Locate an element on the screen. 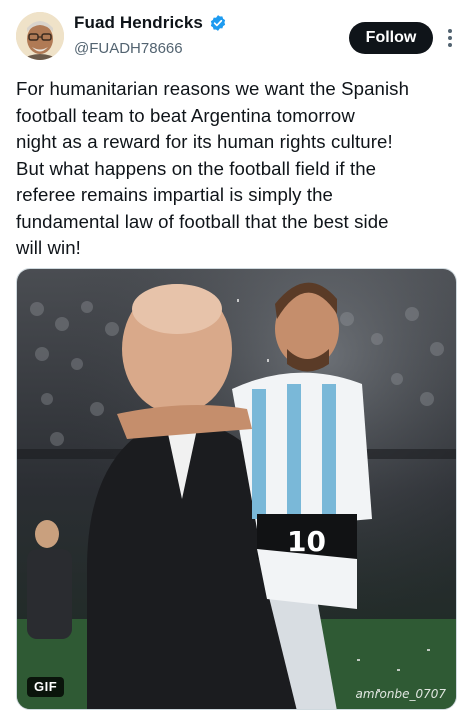 The width and height of the screenshot is (473, 720). avatar is located at coordinates (40, 36).